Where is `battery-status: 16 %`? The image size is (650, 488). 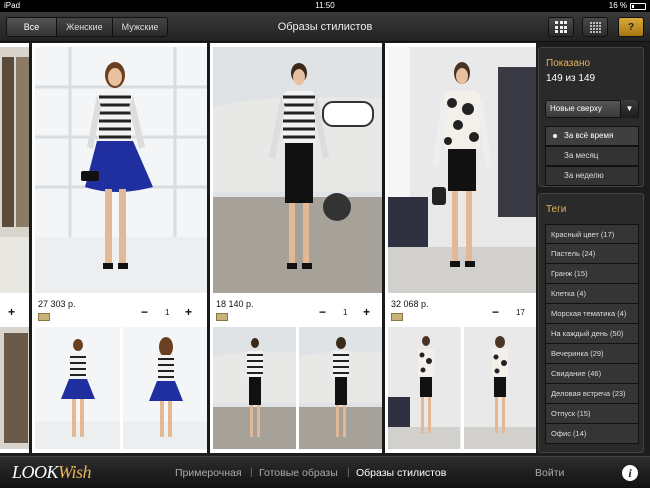
battery-status: 16 % is located at coordinates (627, 6).